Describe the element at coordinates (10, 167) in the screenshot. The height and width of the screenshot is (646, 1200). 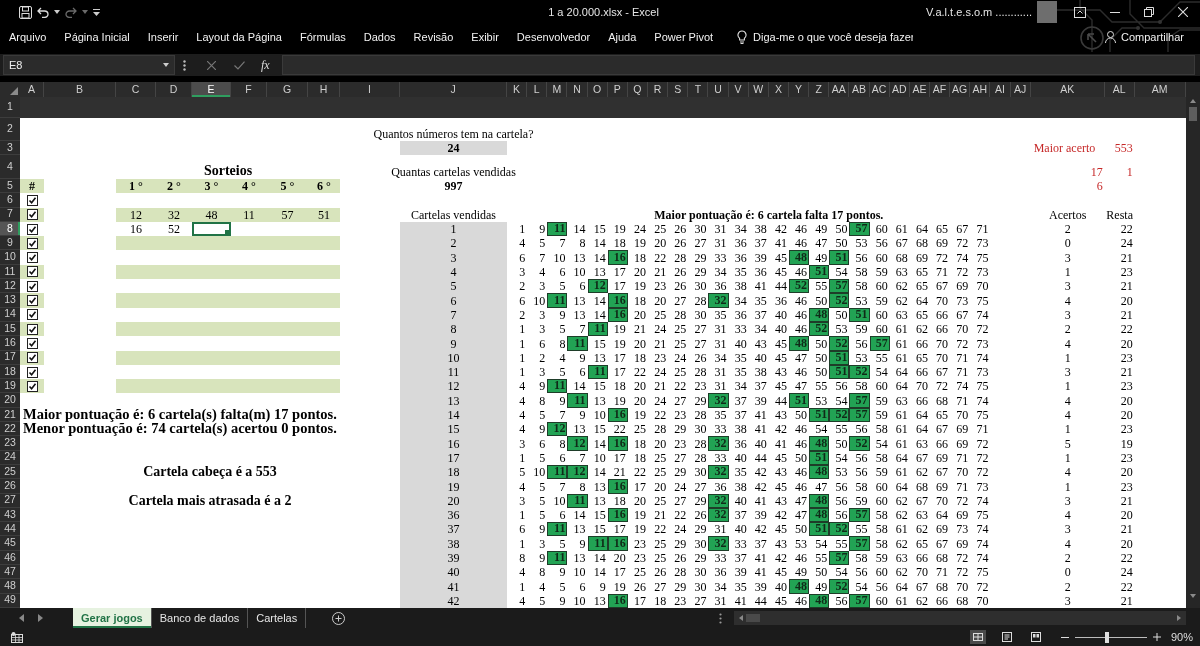
I see `row-header: 4` at that location.